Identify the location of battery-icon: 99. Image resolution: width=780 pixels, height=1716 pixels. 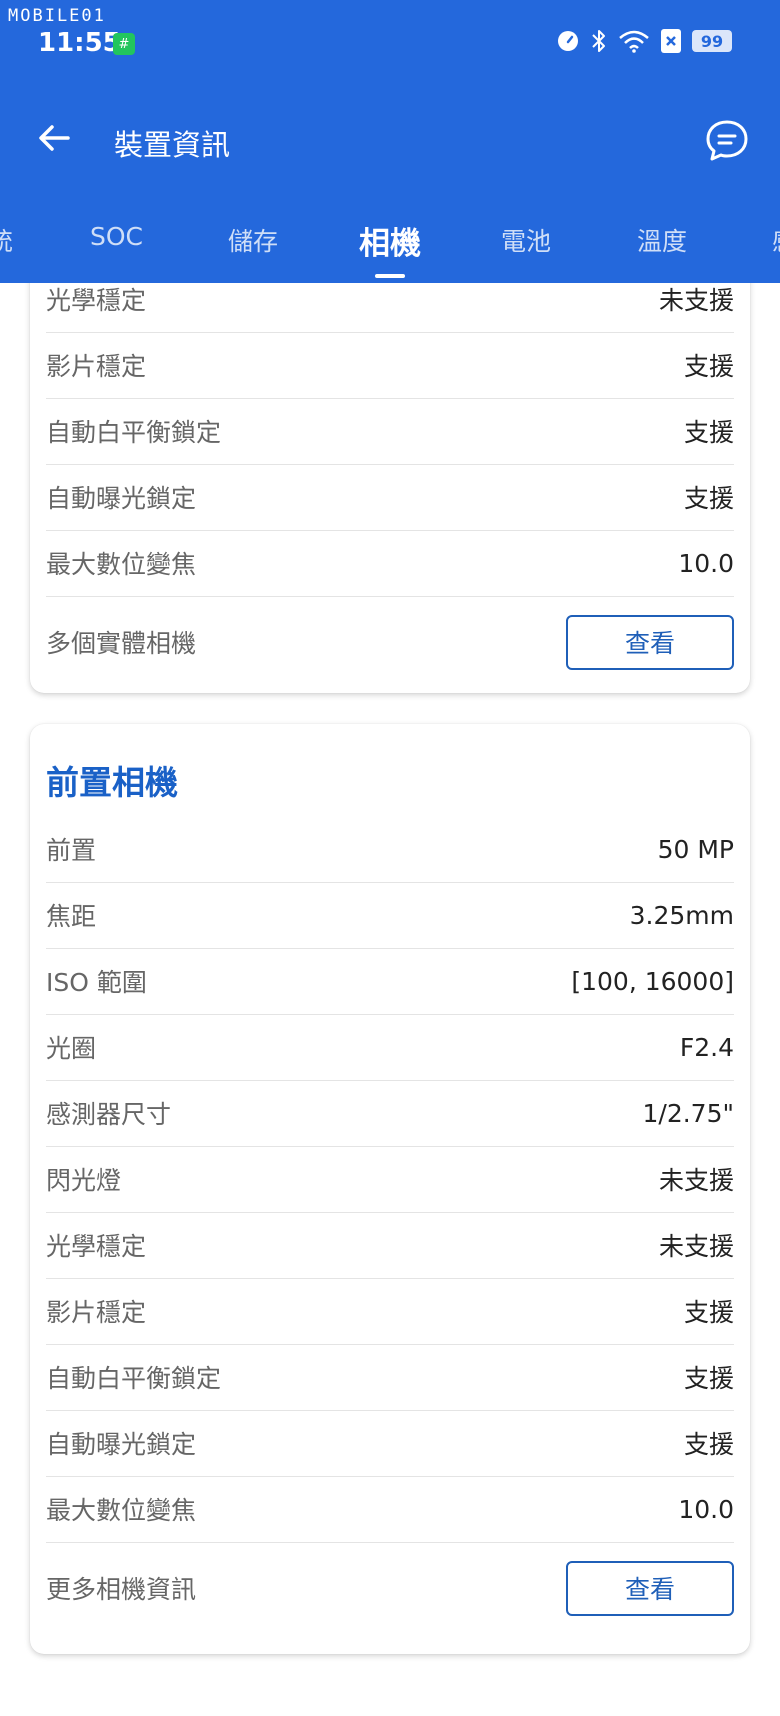
(712, 41).